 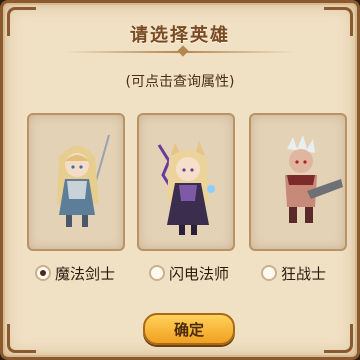 I want to click on radio-selected-icon, so click(x=43, y=273).